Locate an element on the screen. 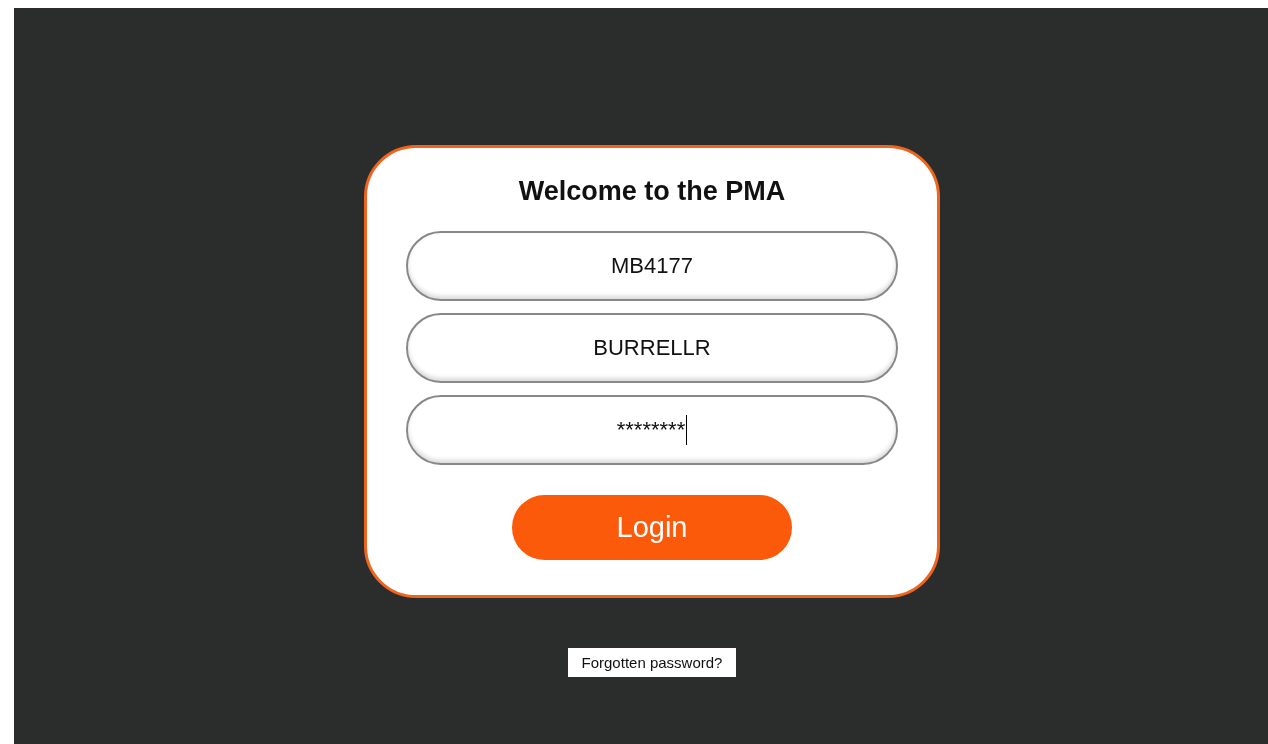  forgotten-password-link: Forgotten password? is located at coordinates (652, 662).